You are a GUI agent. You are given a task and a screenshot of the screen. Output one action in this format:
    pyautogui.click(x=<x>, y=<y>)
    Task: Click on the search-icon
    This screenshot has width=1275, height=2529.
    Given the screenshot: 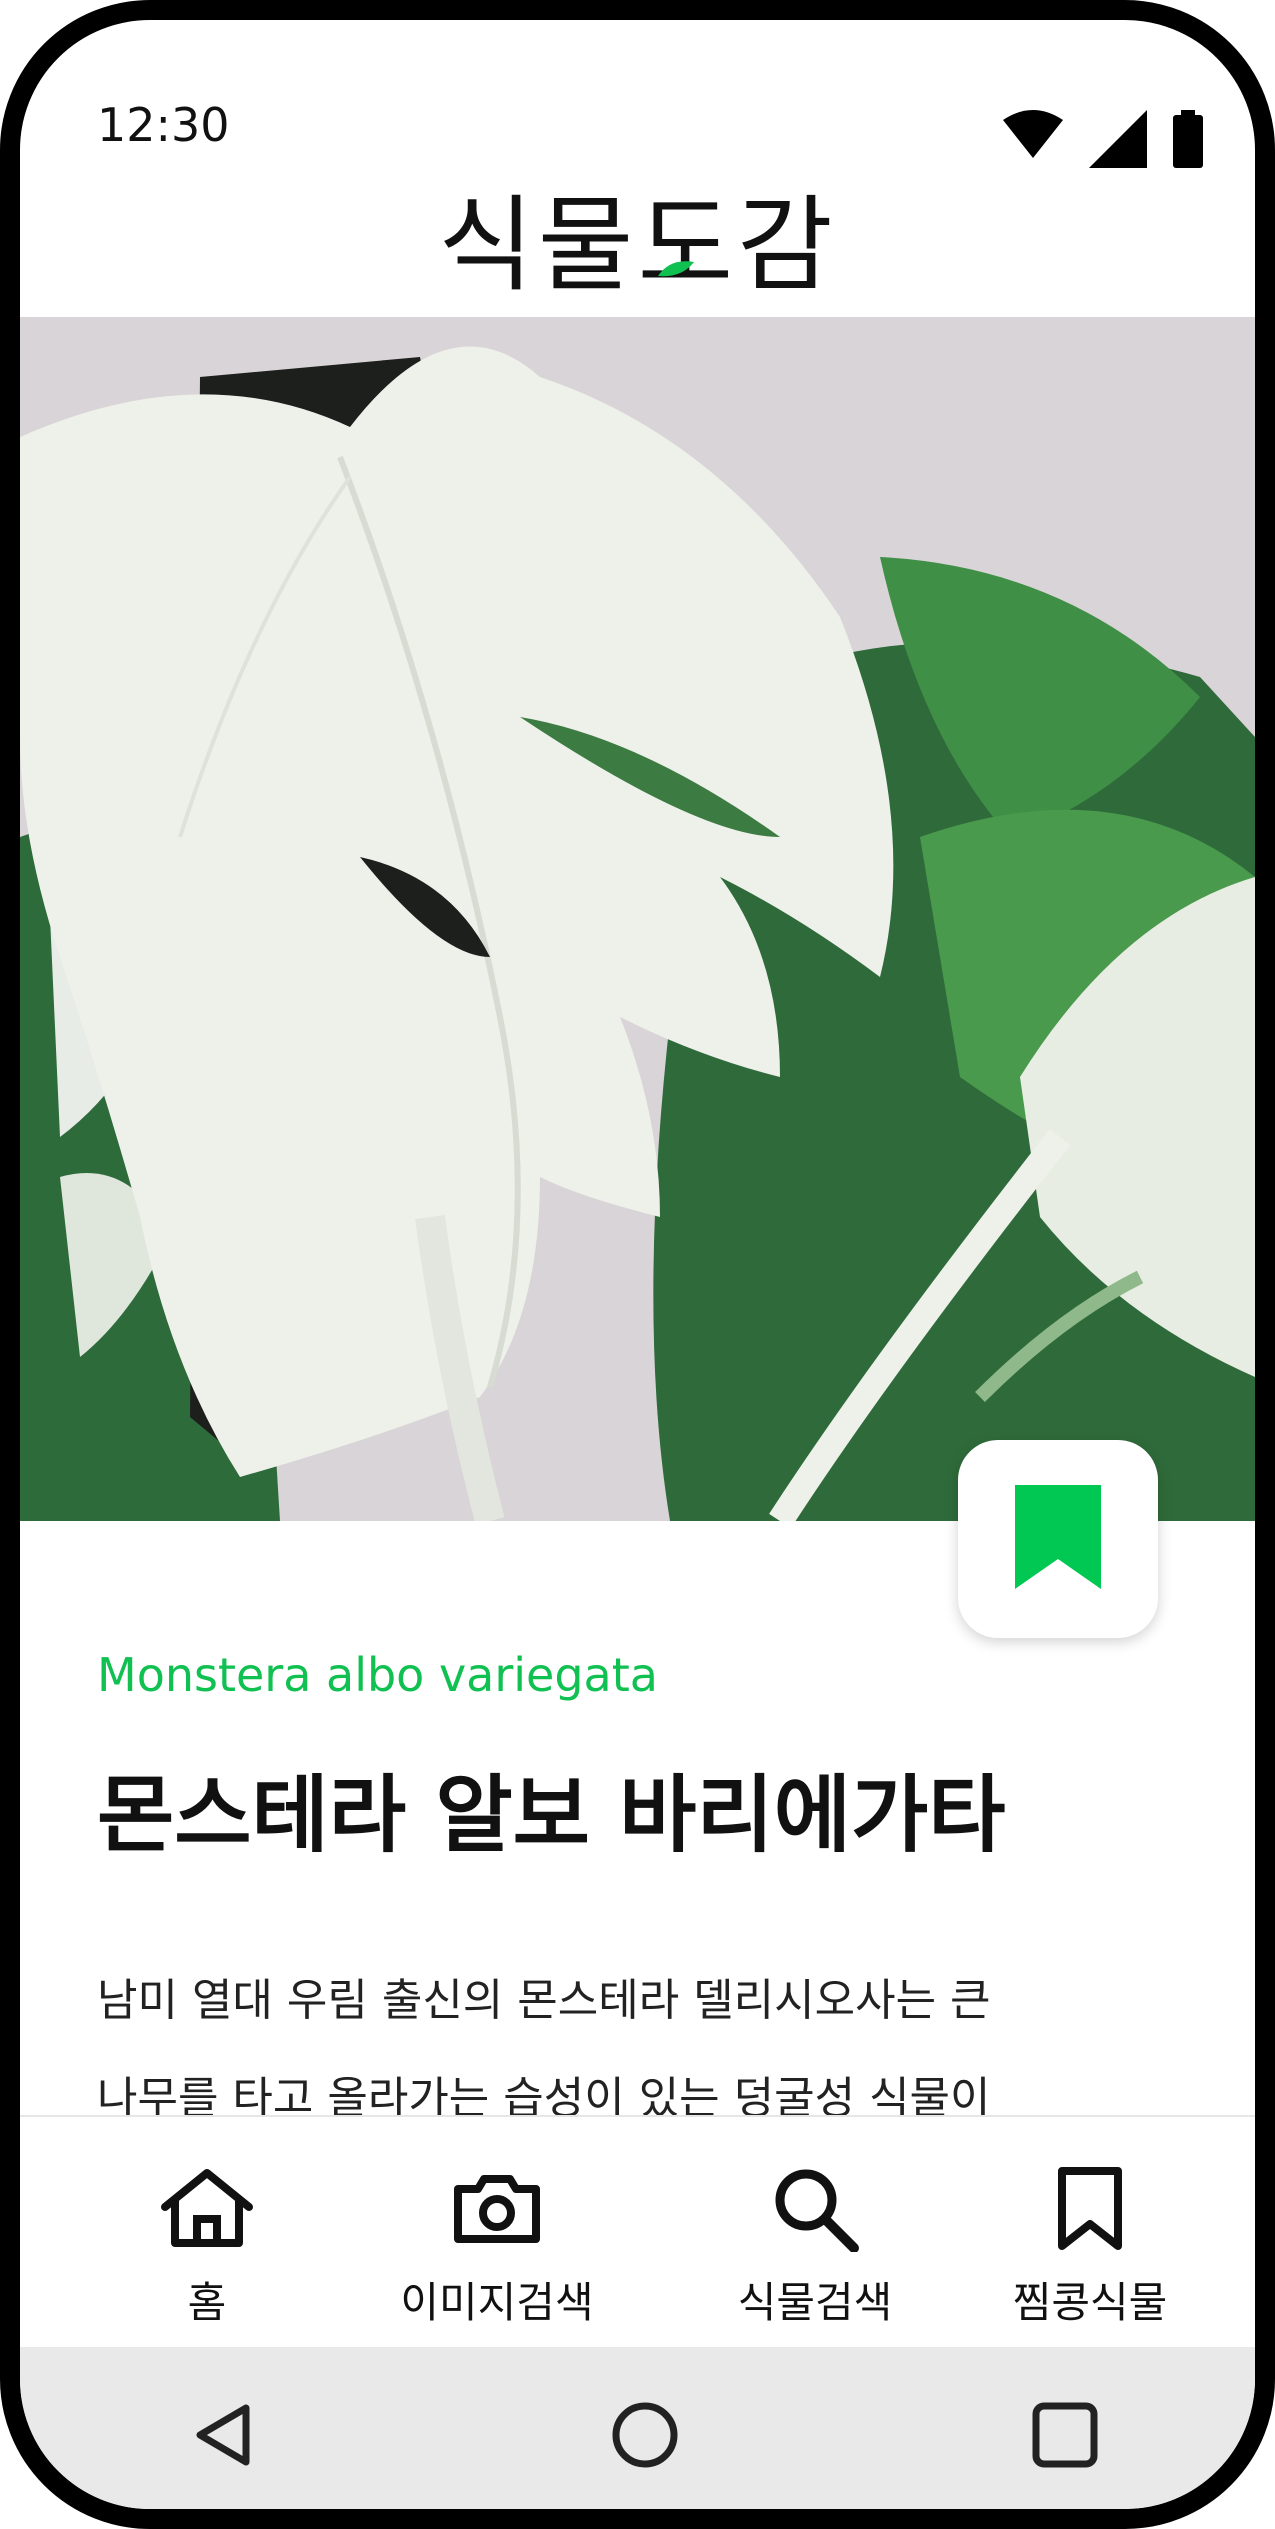 What is the action you would take?
    pyautogui.click(x=815, y=2209)
    